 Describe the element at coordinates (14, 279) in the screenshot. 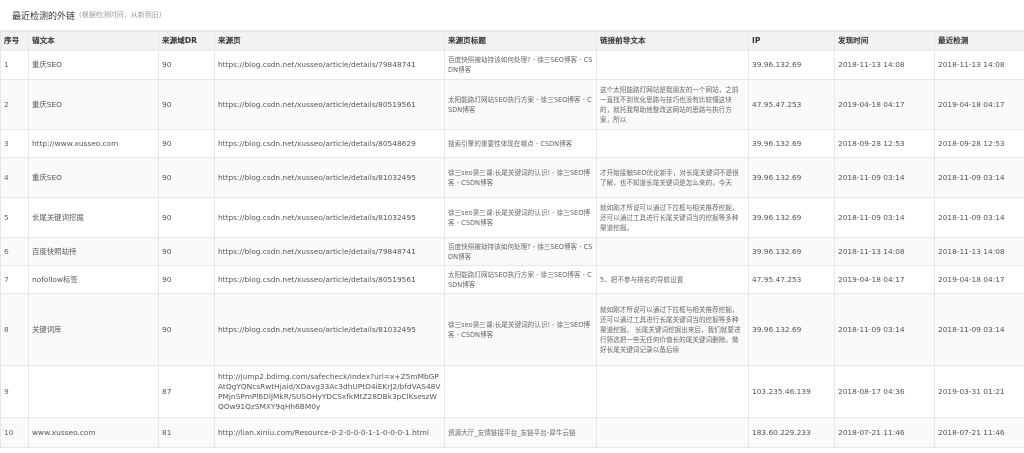

I see `cell-no: 7` at that location.